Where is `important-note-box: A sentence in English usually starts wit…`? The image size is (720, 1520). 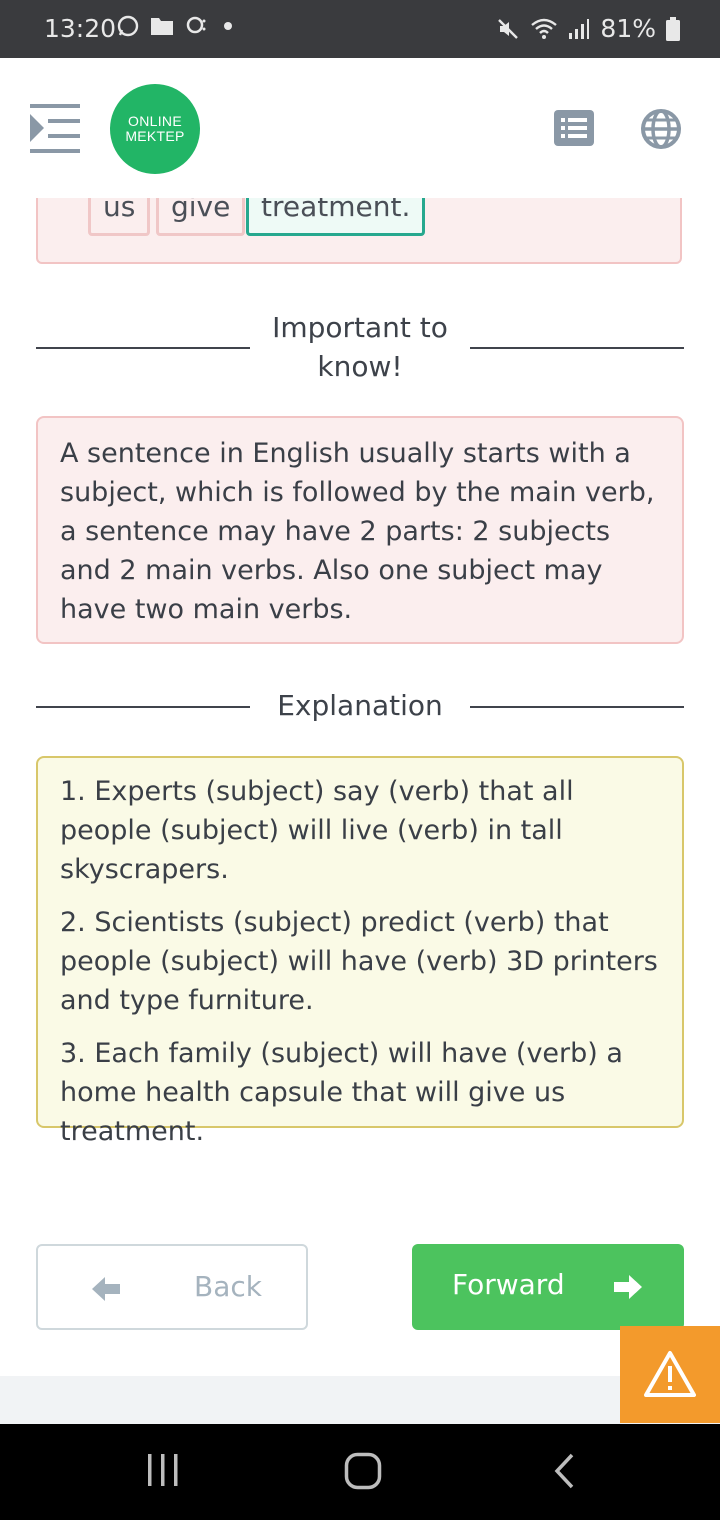
important-note-box: A sentence in English usually starts wit… is located at coordinates (360, 530).